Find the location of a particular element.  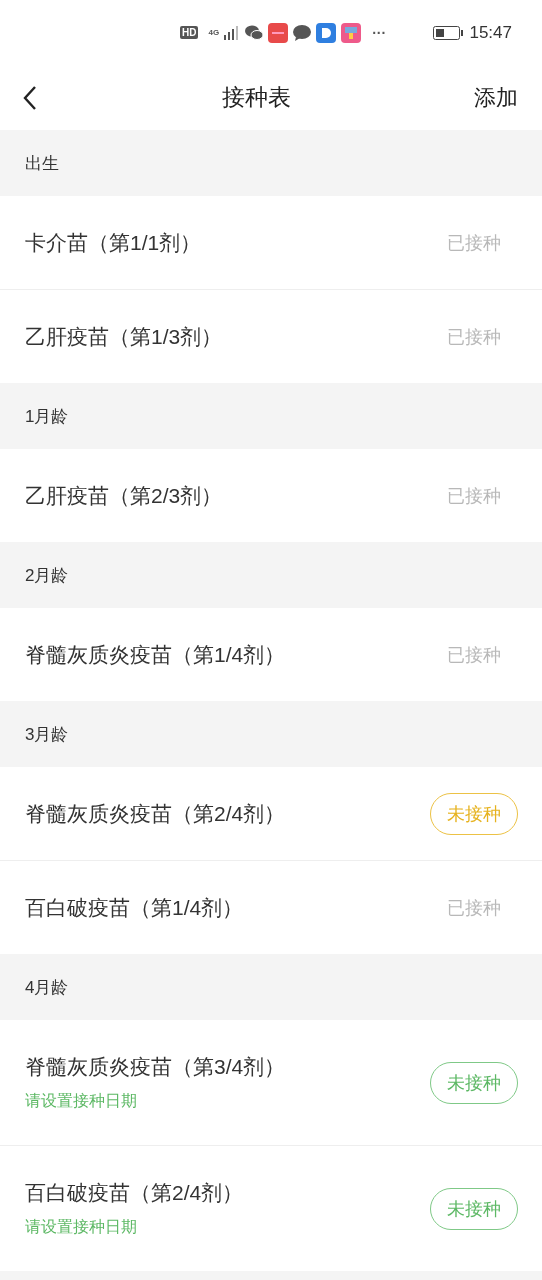

section-header: 3月龄 is located at coordinates (271, 734).